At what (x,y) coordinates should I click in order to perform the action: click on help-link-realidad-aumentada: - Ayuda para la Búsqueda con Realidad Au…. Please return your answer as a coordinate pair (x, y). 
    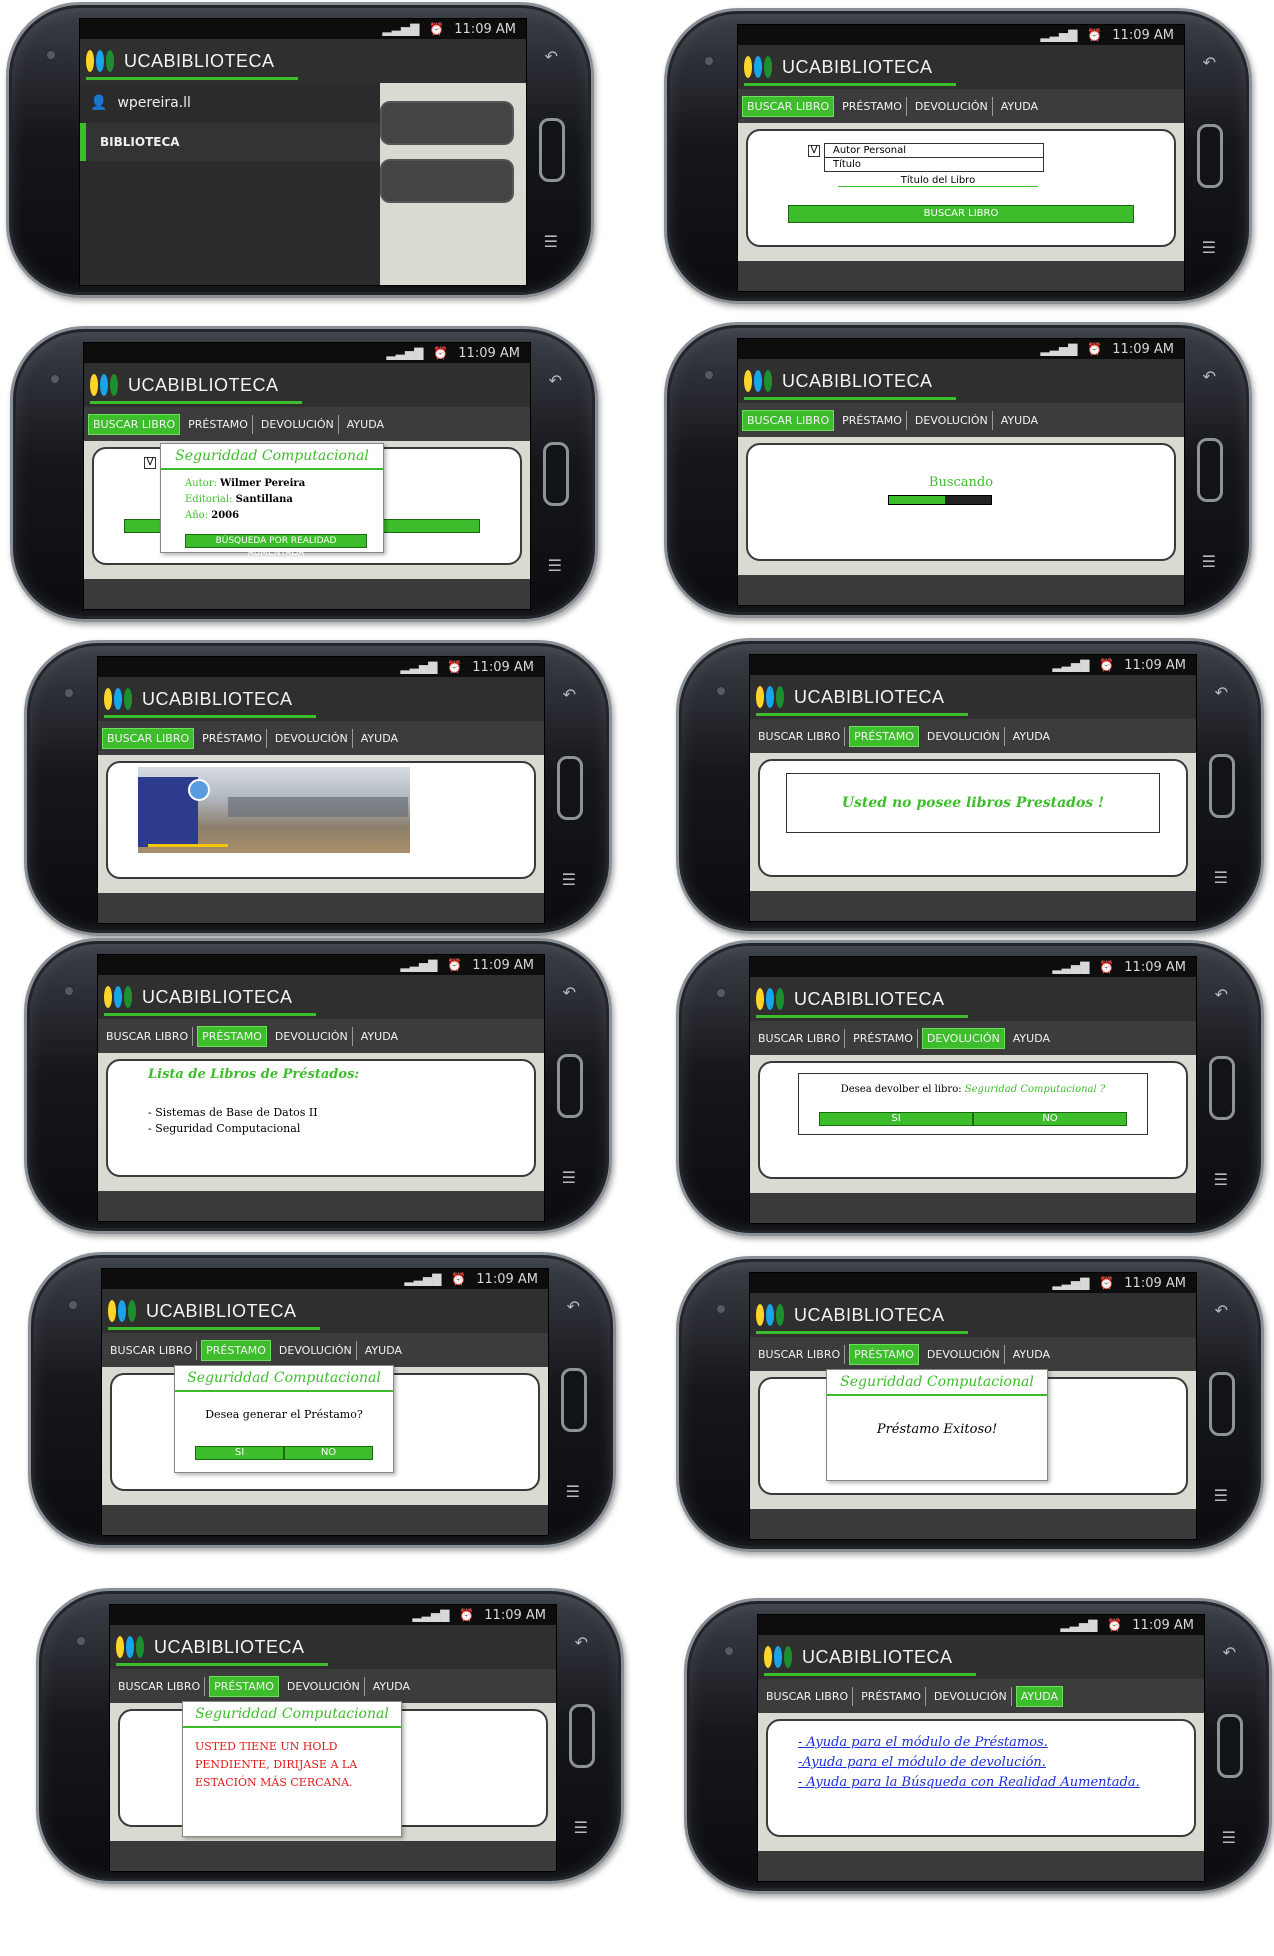
    Looking at the image, I should click on (969, 1783).